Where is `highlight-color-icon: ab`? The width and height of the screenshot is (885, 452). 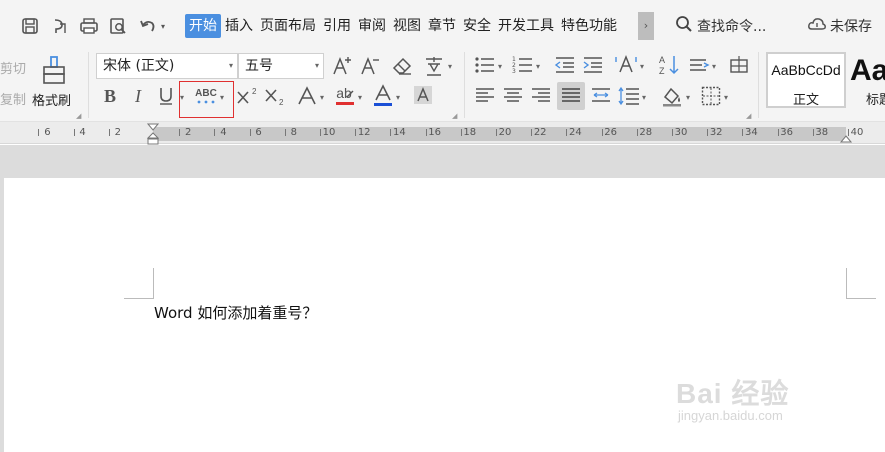
highlight-color-icon: ab is located at coordinates (345, 96).